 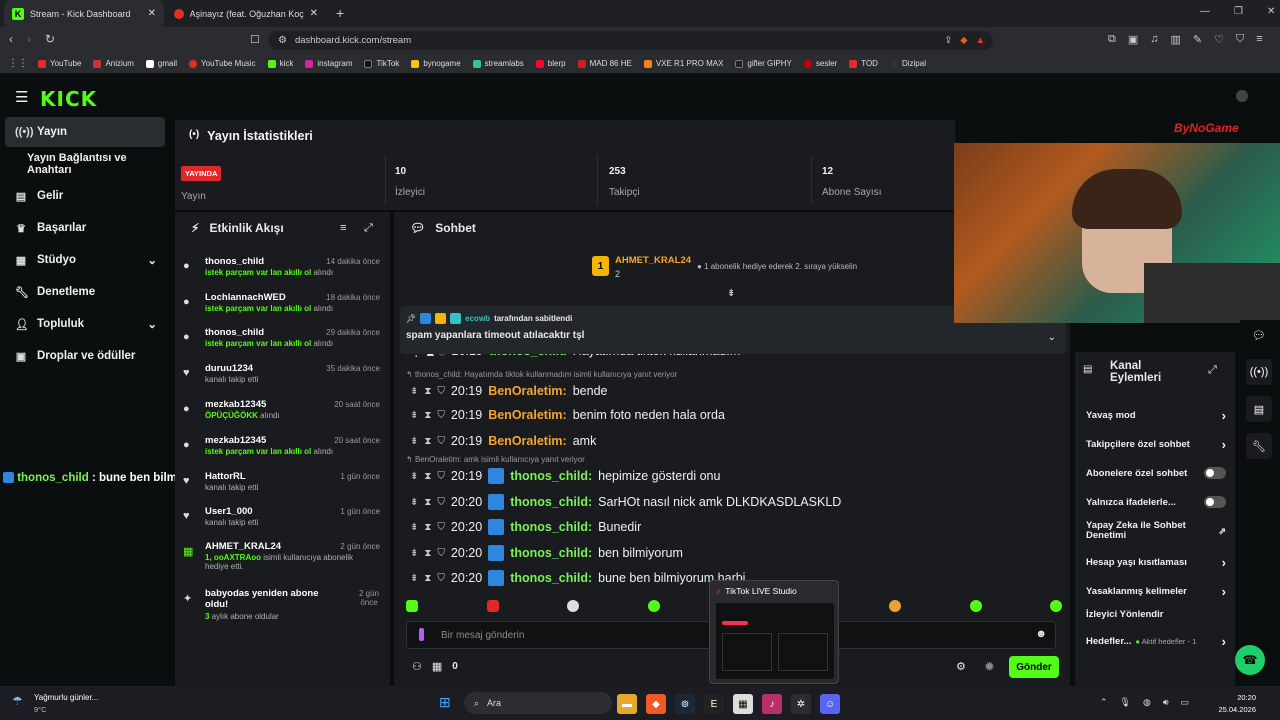 I want to click on channel-action-item: Yasaklanmış kelimeler ›, so click(x=1156, y=591).